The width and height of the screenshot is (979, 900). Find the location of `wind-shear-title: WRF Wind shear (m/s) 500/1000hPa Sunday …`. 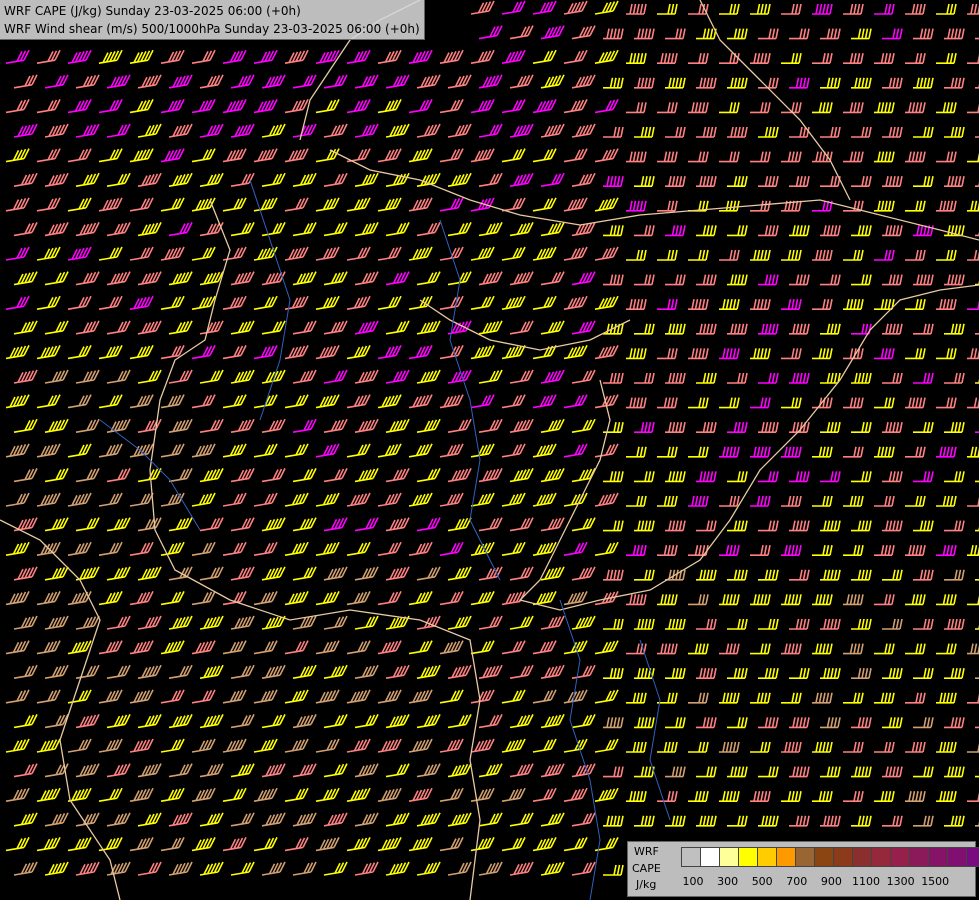

wind-shear-title: WRF Wind shear (m/s) 500/1000hPa Sunday … is located at coordinates (212, 29).